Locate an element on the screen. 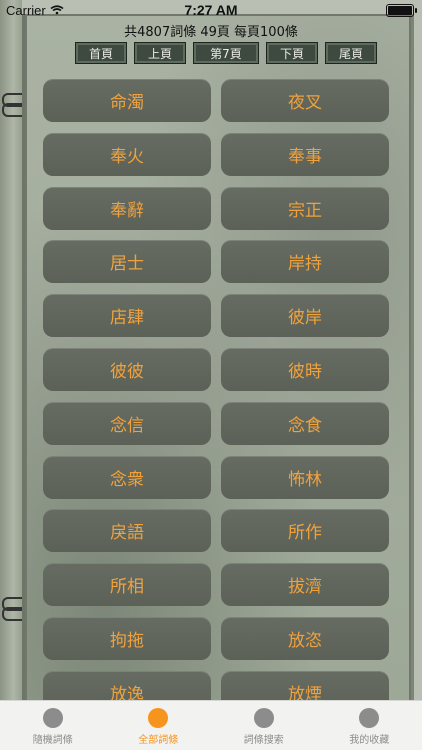  tab-all-entries: 全部詞條 is located at coordinates (159, 725).